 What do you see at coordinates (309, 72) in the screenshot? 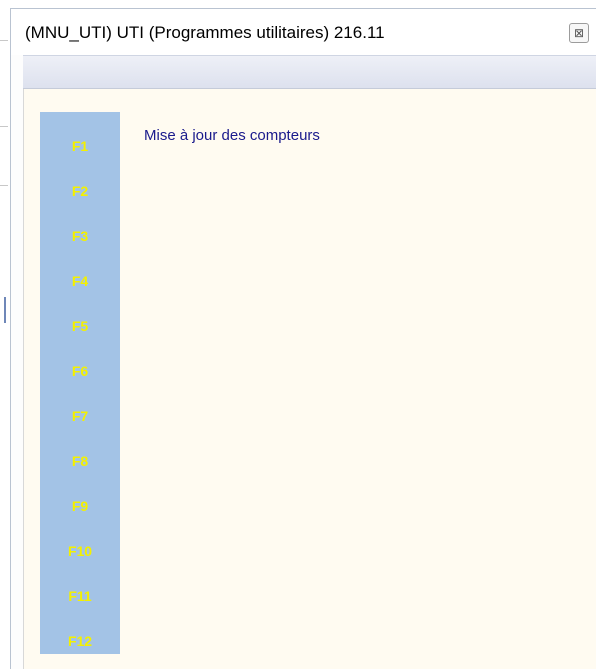
I see `toolbar-strip` at bounding box center [309, 72].